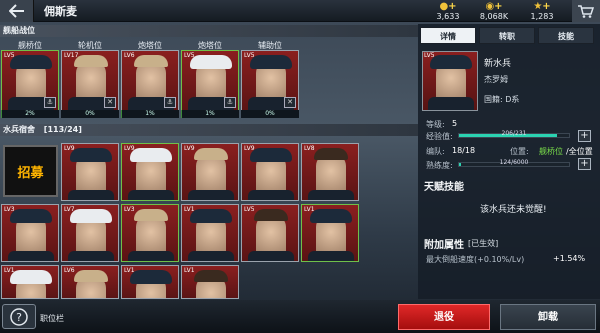 The height and width of the screenshot is (333, 600). I want to click on position-bar-label: 职位栏, so click(52, 318).